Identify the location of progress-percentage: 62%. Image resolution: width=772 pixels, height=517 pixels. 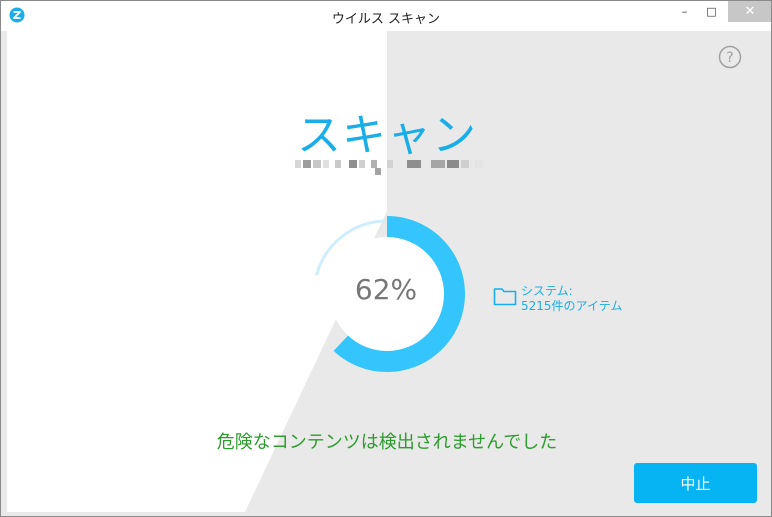
(386, 289).